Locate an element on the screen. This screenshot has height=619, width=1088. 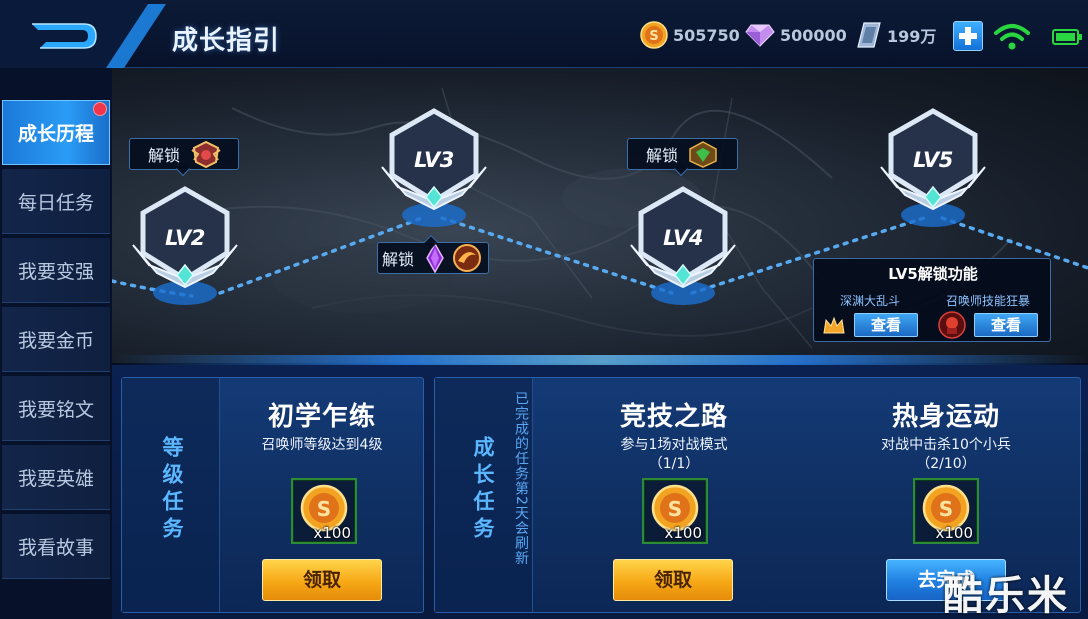
level-task-side: 等级任务 is located at coordinates (171, 495).